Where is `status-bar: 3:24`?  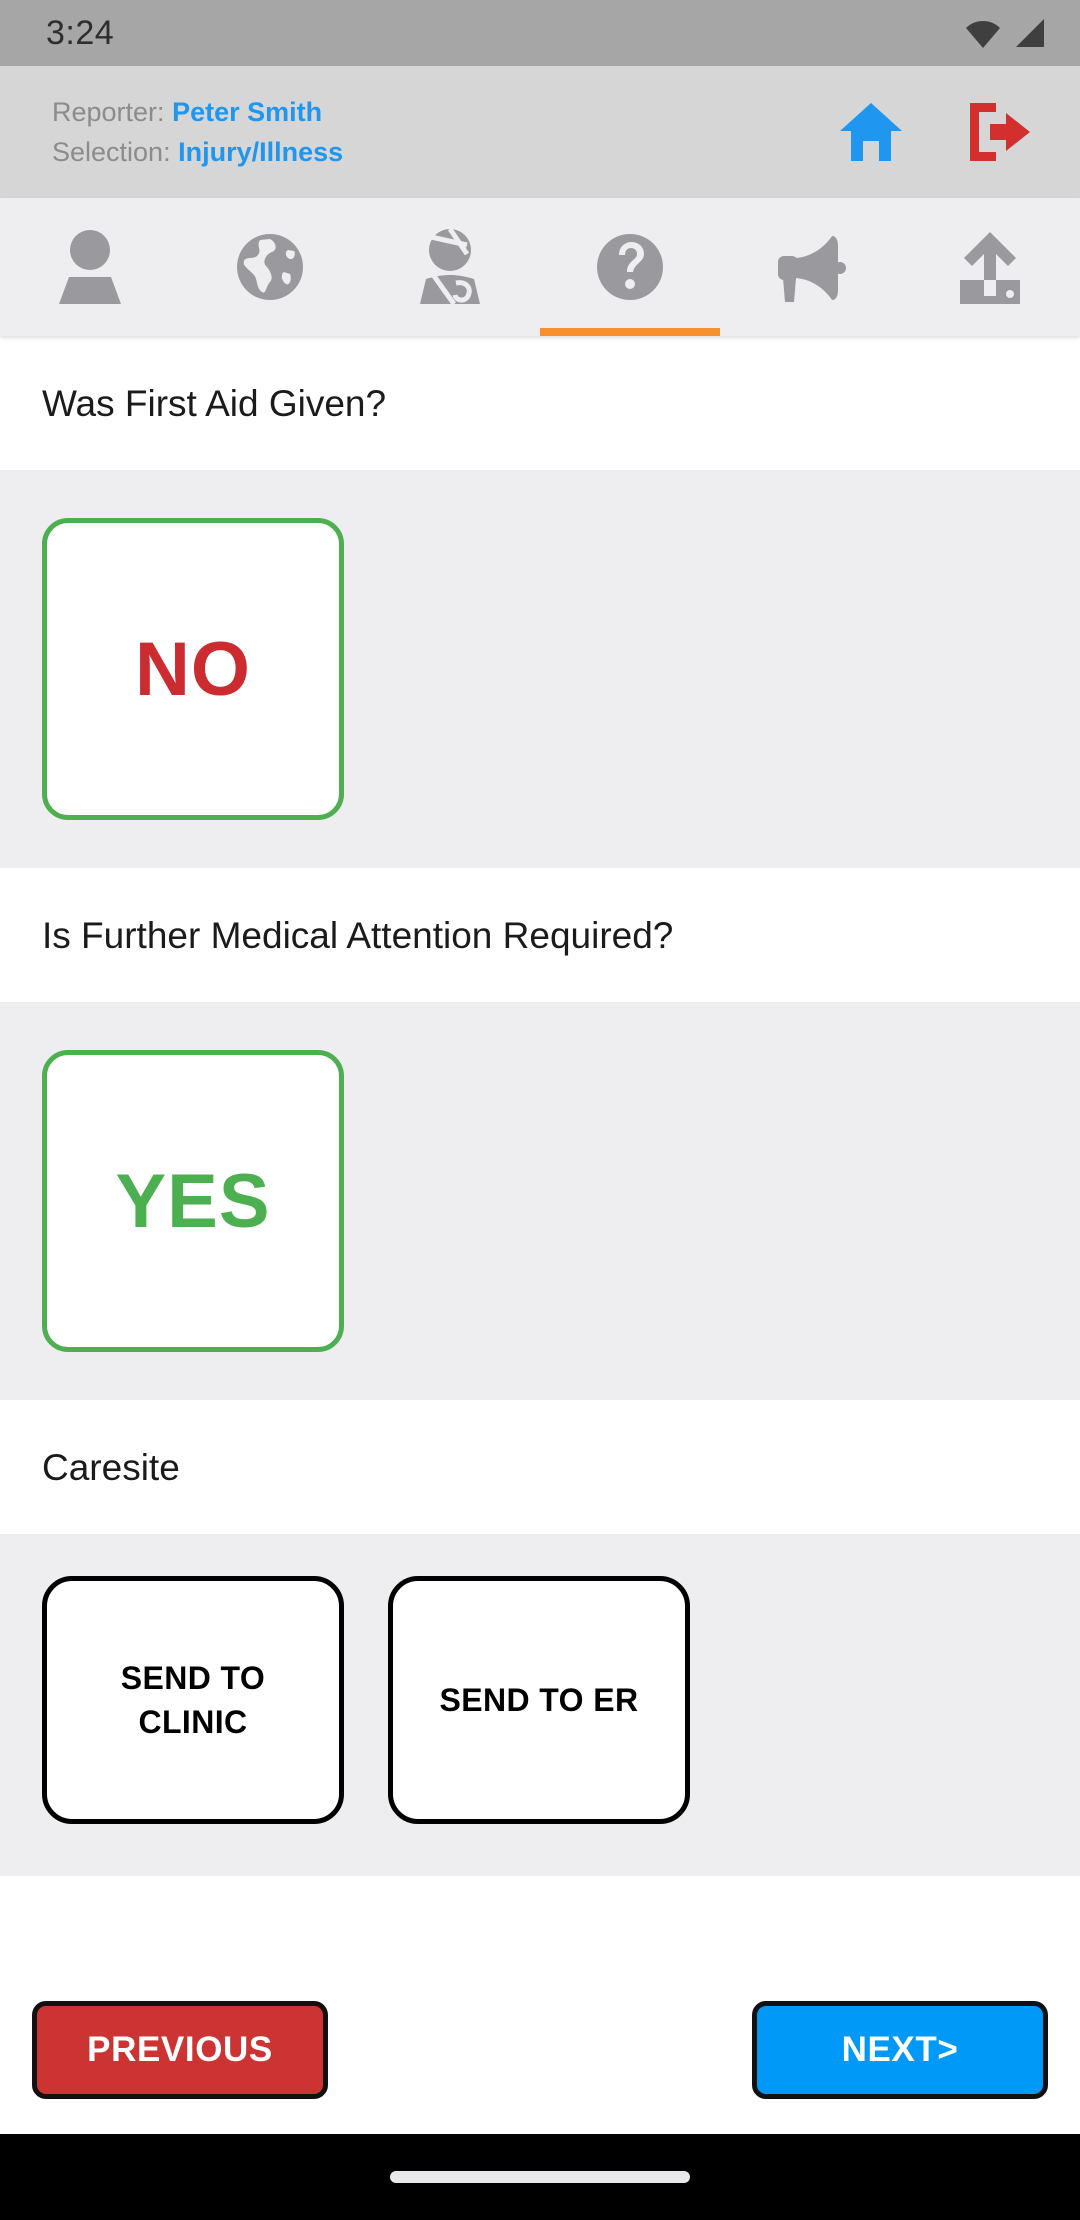 status-bar: 3:24 is located at coordinates (540, 33).